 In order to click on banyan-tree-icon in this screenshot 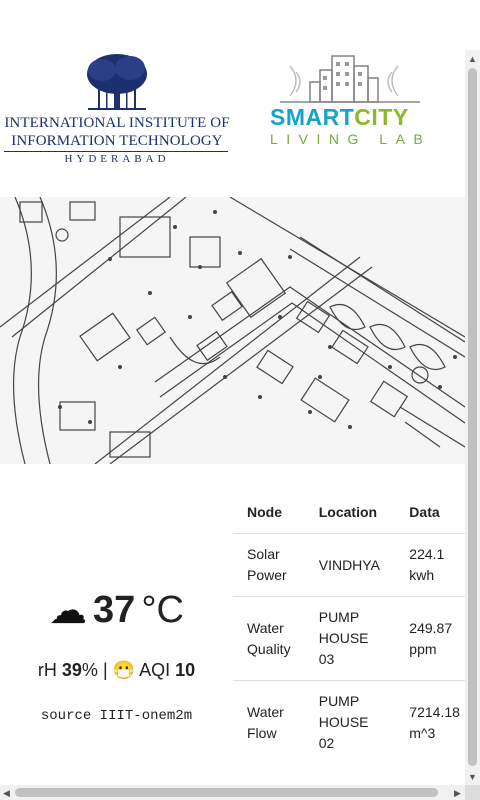, I will do `click(117, 82)`.